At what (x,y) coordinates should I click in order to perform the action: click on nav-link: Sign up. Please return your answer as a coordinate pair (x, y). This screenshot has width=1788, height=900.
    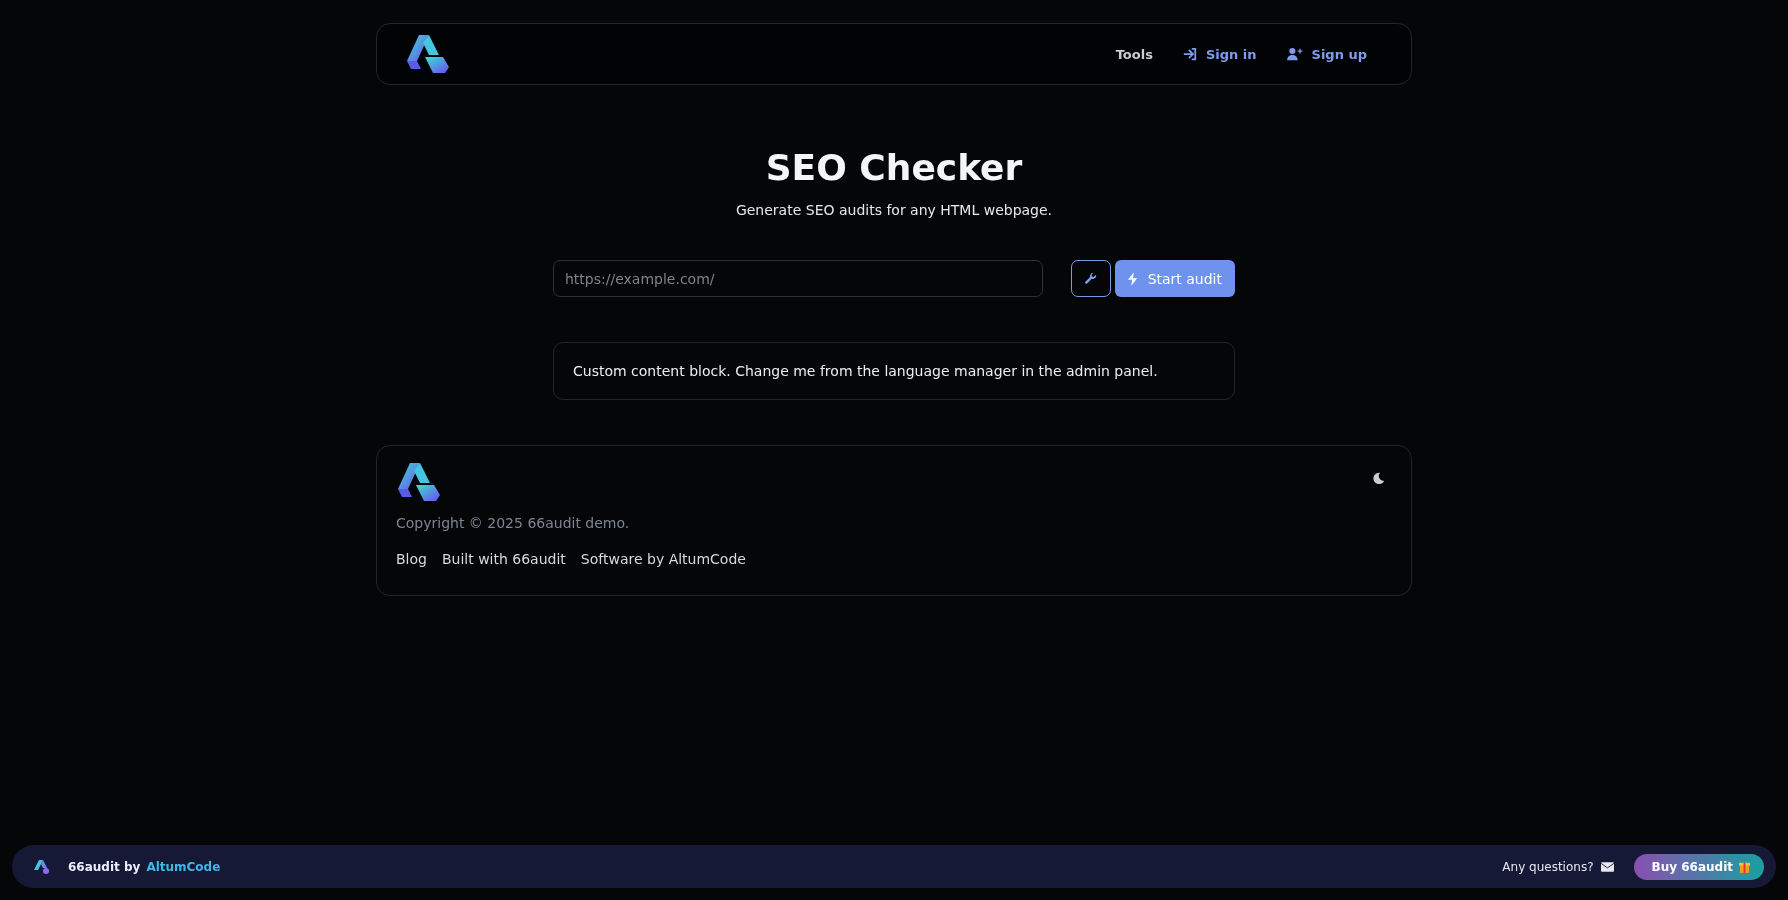
    Looking at the image, I should click on (1326, 54).